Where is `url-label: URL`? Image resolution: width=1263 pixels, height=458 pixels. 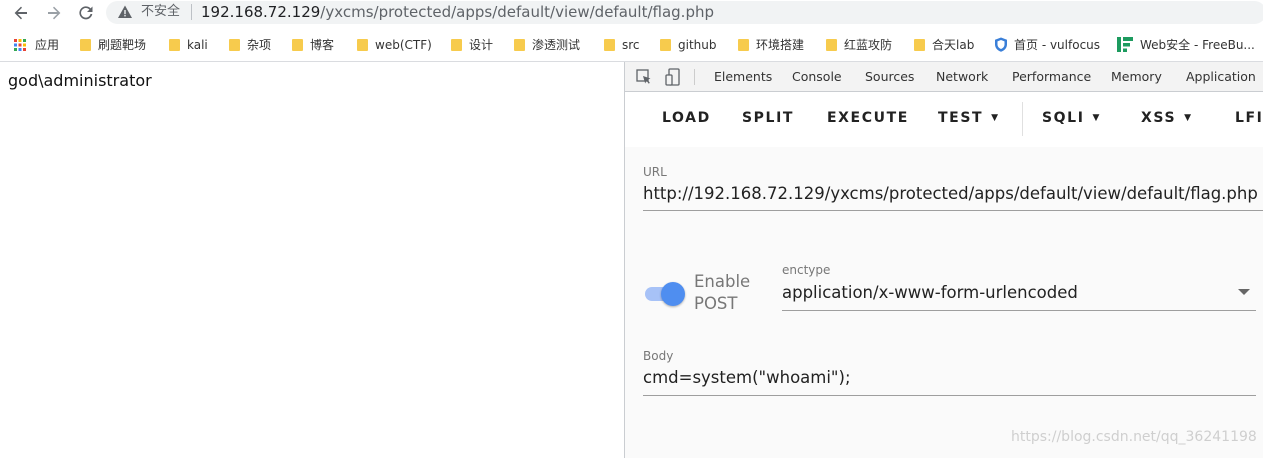 url-label: URL is located at coordinates (655, 172).